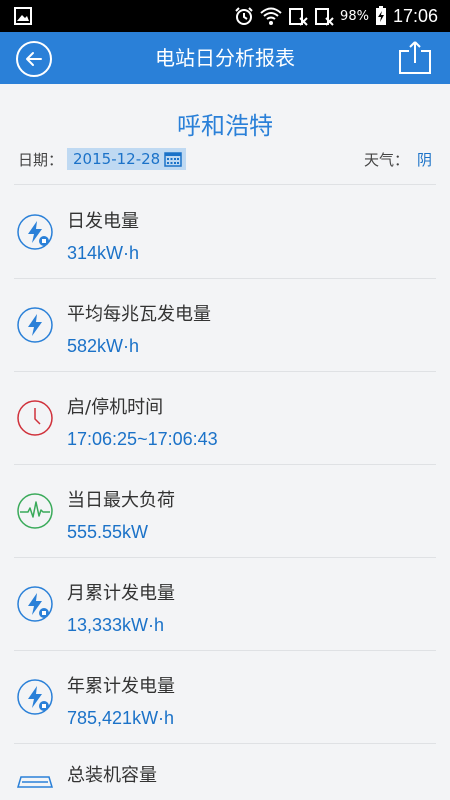  What do you see at coordinates (225, 696) in the screenshot?
I see `metric-yearly-generation: 年累计发电量 785,421kW·h` at bounding box center [225, 696].